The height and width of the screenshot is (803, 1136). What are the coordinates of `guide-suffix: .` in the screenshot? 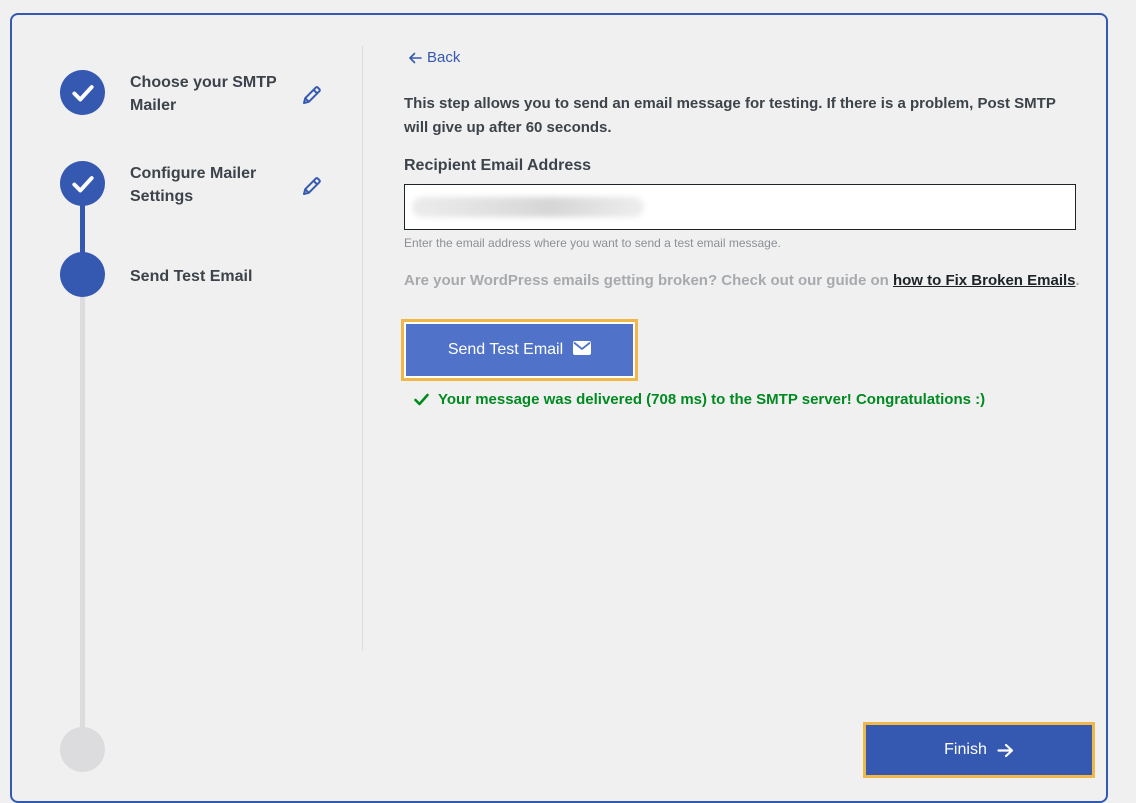 It's located at (1077, 280).